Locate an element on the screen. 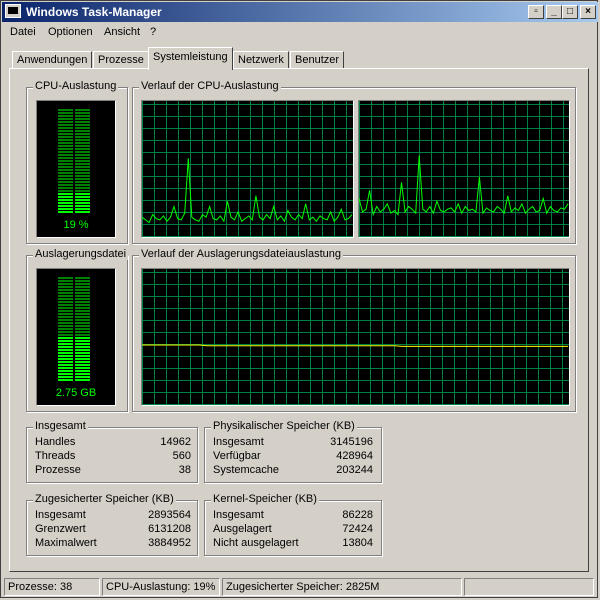 The image size is (600, 600). stat-value: 3145196 is located at coordinates (351, 442).